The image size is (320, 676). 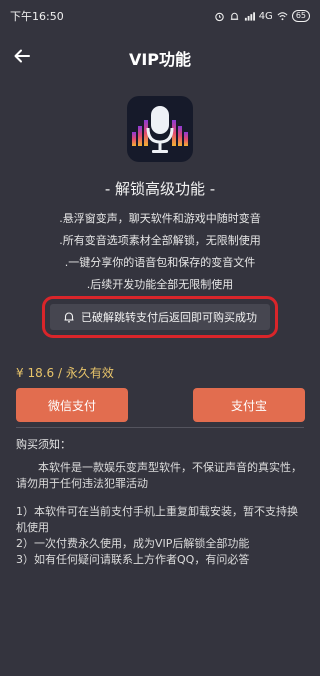 What do you see at coordinates (160, 59) in the screenshot?
I see `page-title: VIP功能` at bounding box center [160, 59].